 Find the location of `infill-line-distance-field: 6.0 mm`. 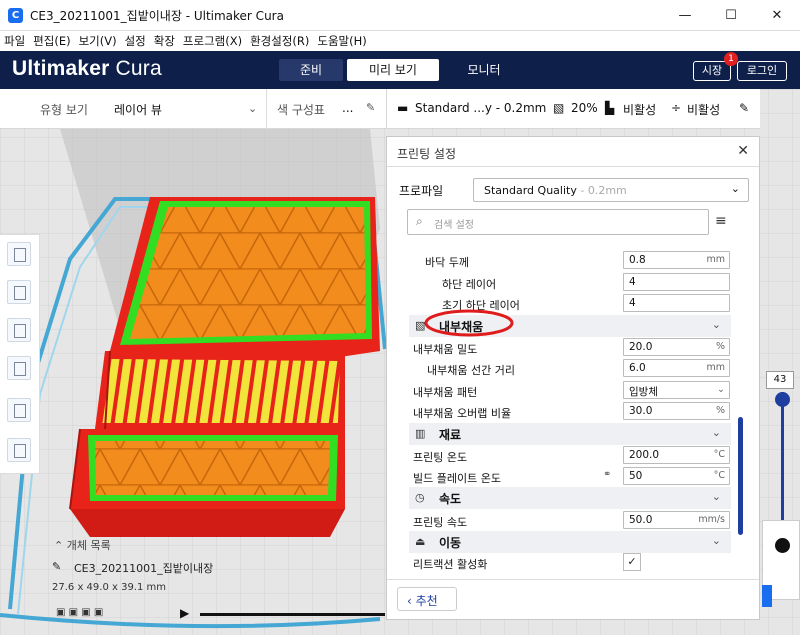

infill-line-distance-field: 6.0 mm is located at coordinates (676, 368).